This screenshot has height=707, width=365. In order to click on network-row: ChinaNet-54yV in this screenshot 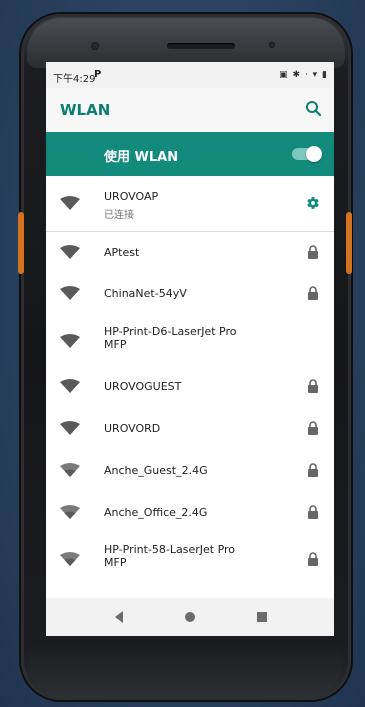, I will do `click(190, 293)`.